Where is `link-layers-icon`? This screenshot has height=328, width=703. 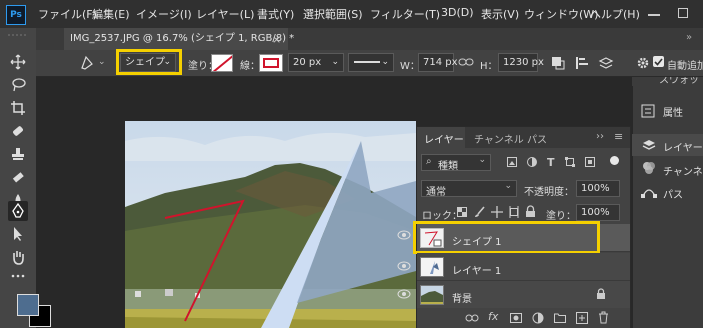 link-layers-icon is located at coordinates (472, 318).